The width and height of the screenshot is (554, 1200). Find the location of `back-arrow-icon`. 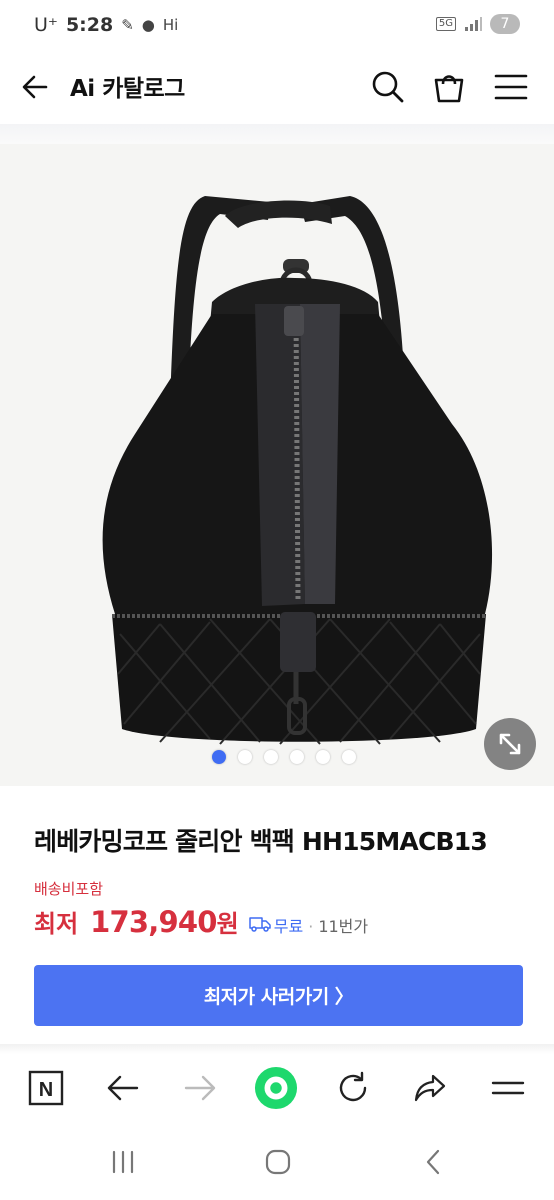

back-arrow-icon is located at coordinates (36, 87).